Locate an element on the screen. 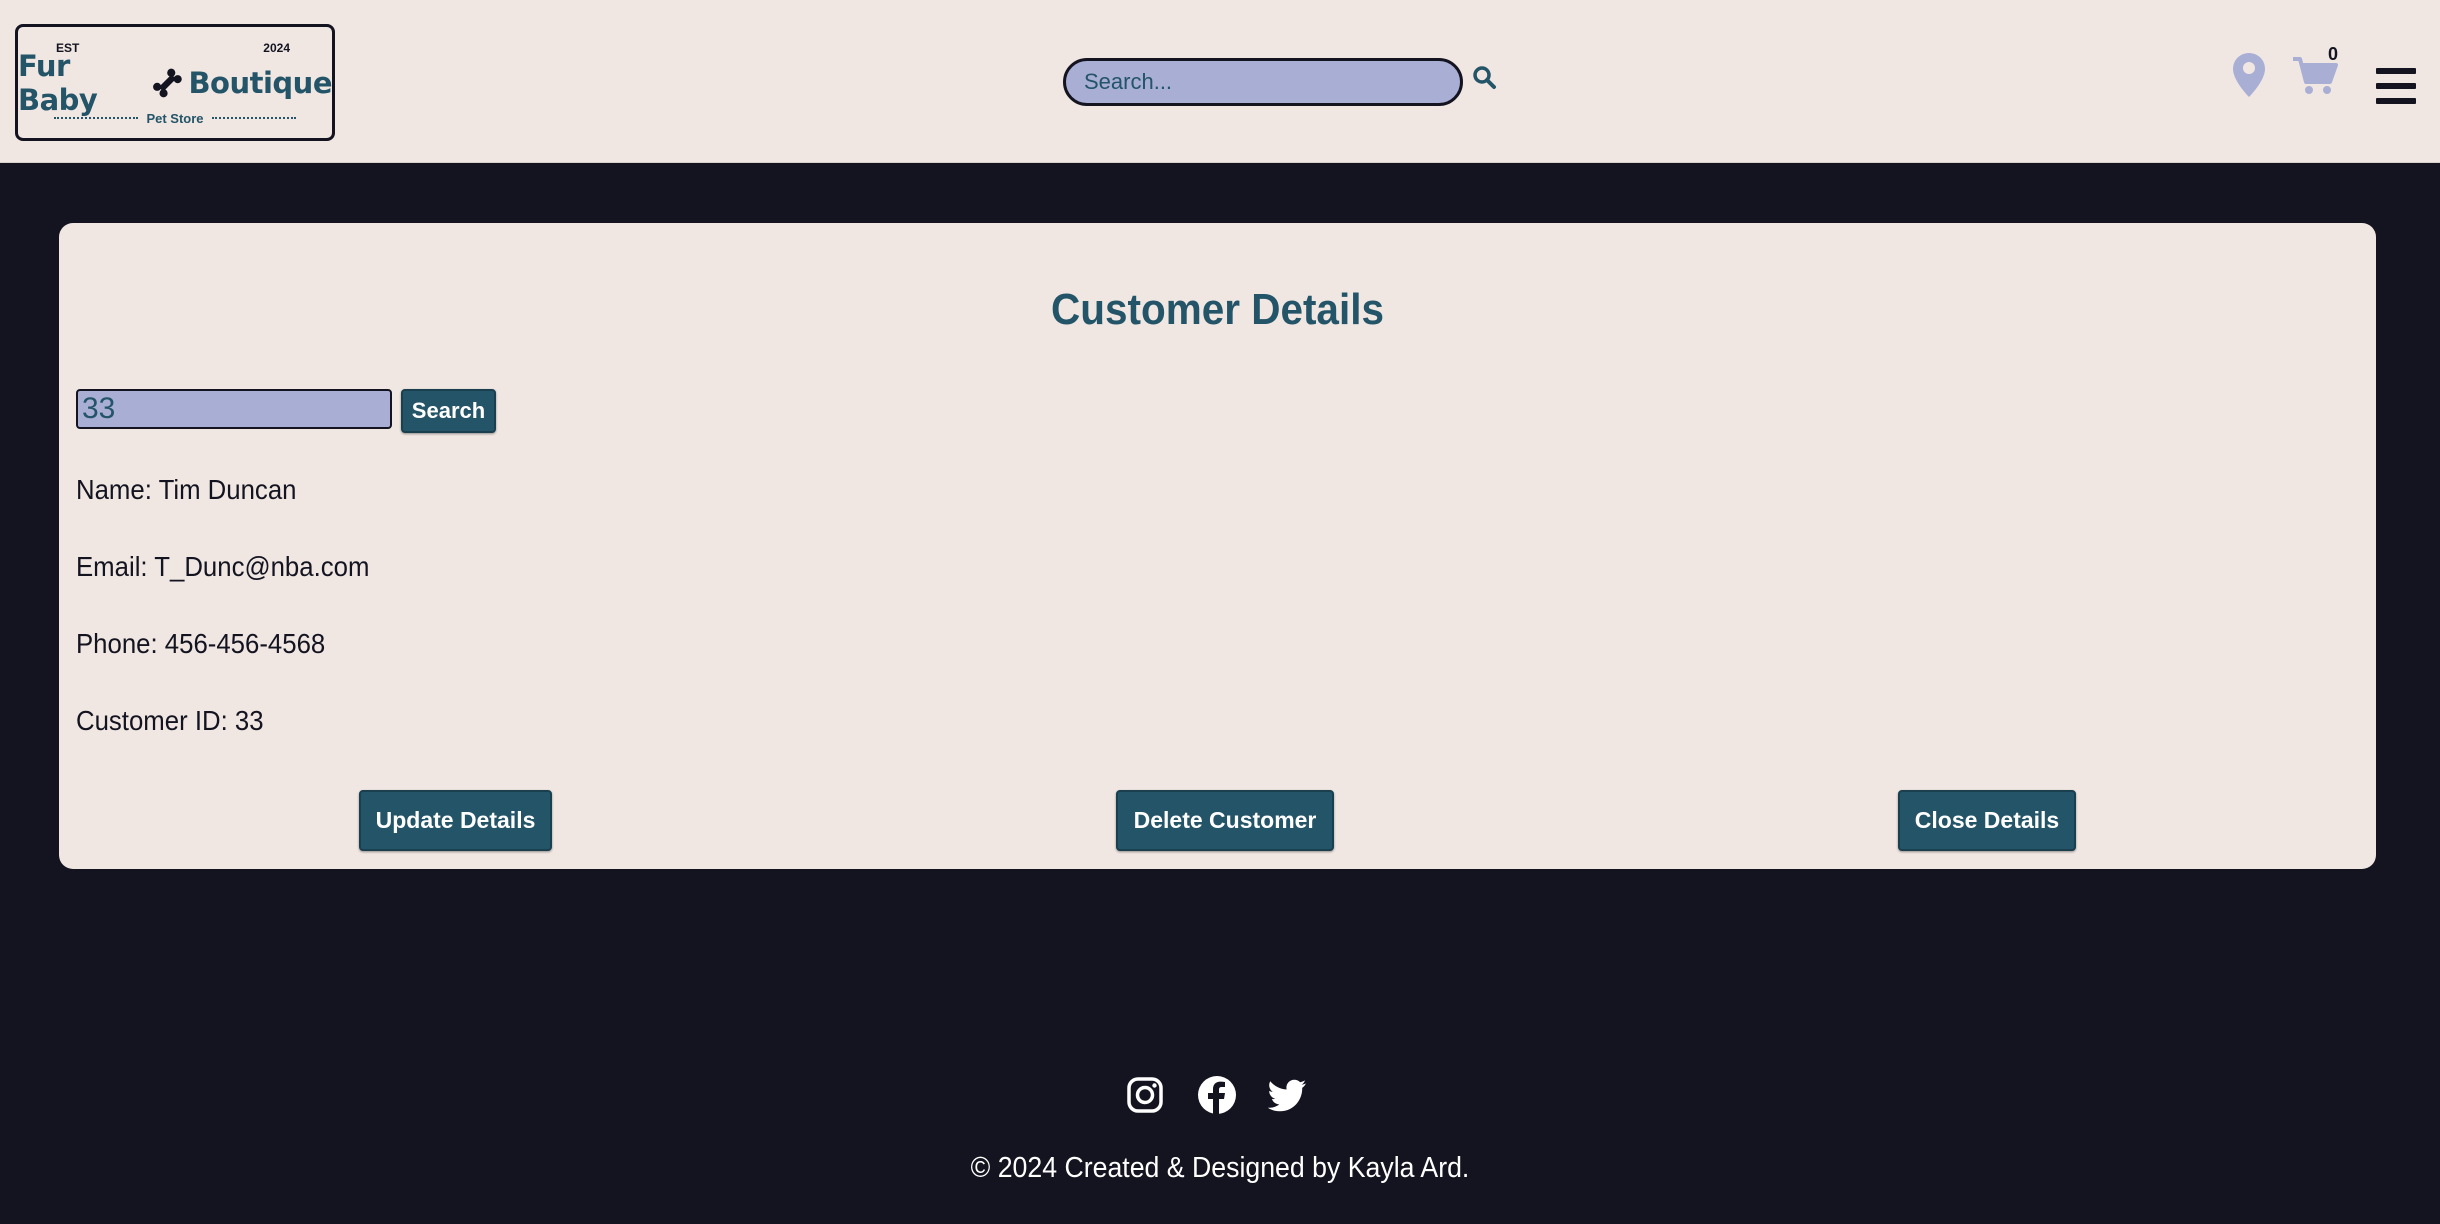  customer-id-display: Customer ID: 33 is located at coordinates (170, 720).